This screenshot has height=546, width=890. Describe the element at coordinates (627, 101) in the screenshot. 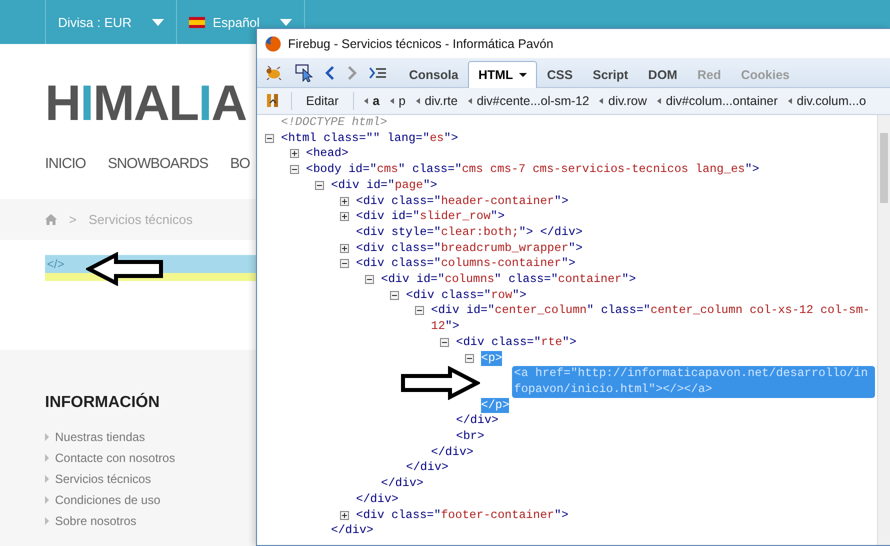

I see `element-path-item: div.row` at that location.